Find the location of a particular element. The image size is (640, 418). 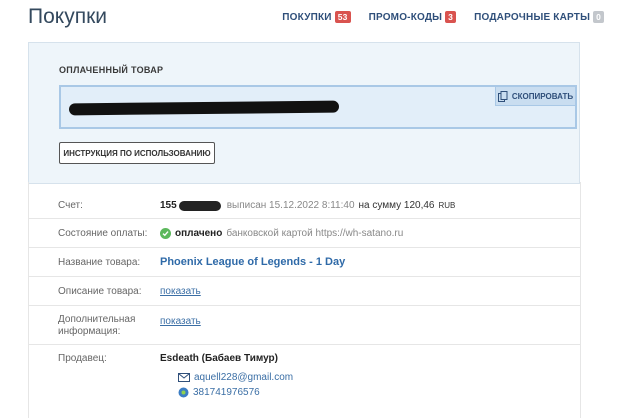

nav-promo-codes: ПРОМО-КОДЫ 3 is located at coordinates (413, 17).